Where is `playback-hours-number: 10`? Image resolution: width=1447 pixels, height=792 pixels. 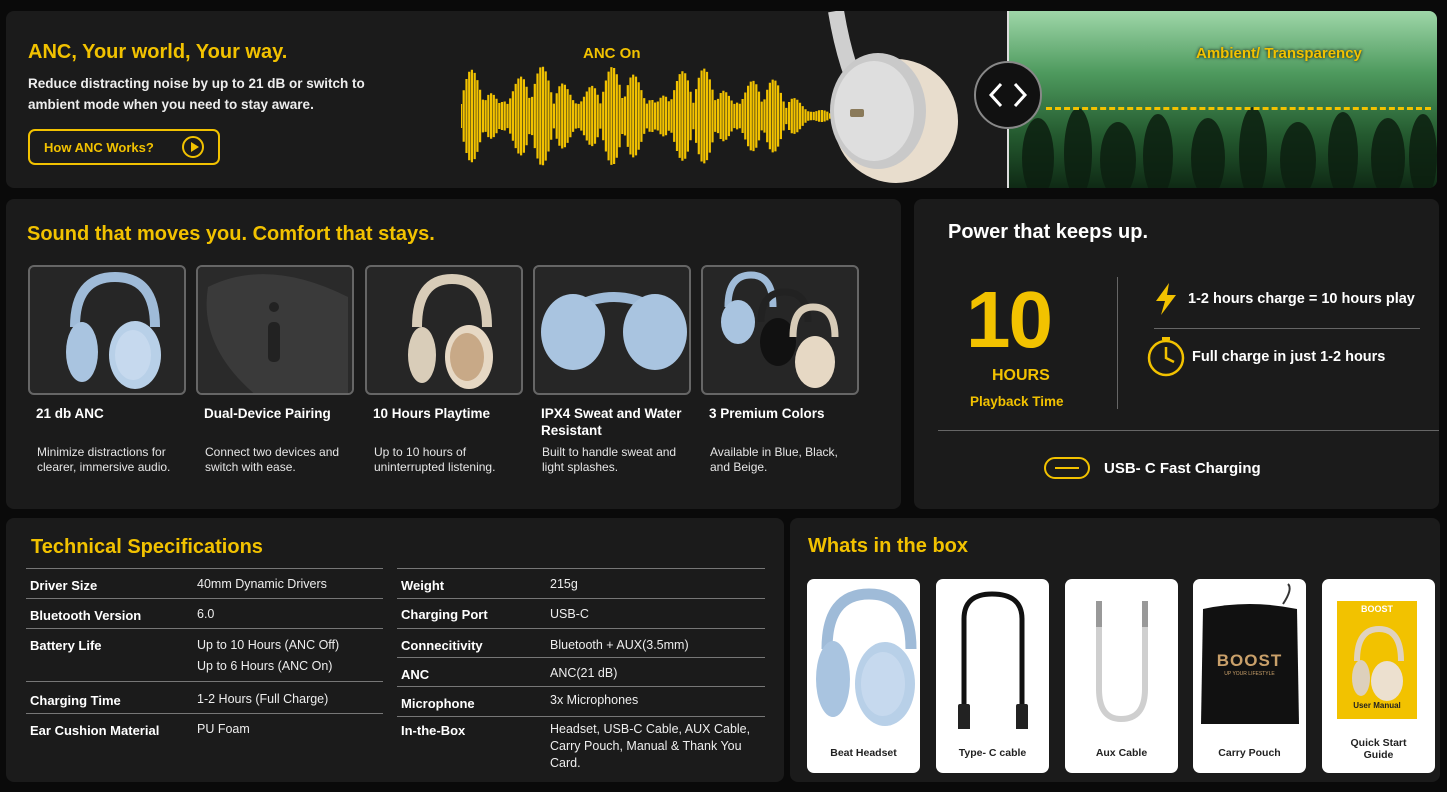 playback-hours-number: 10 is located at coordinates (1009, 319).